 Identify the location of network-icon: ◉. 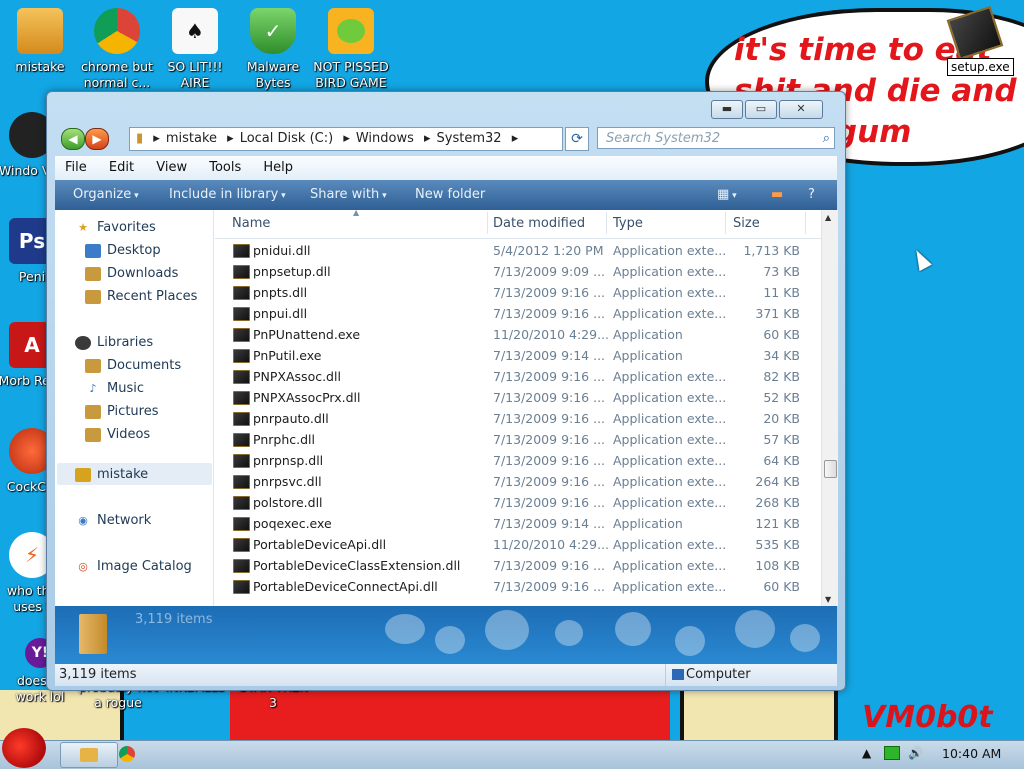
(83, 520).